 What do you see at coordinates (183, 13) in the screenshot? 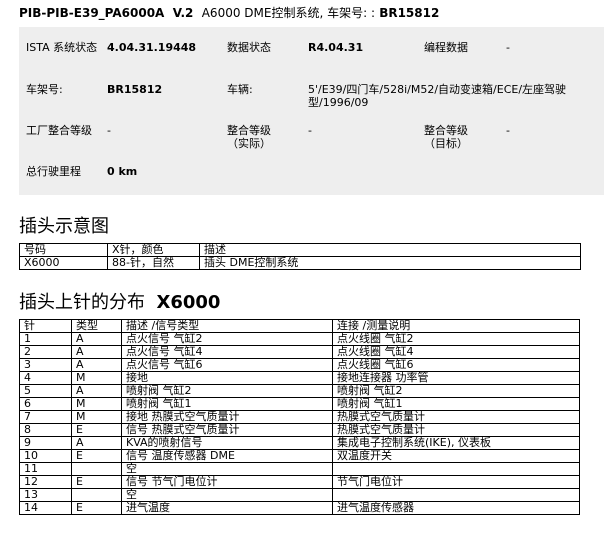
I see `doc-version: V.2` at bounding box center [183, 13].